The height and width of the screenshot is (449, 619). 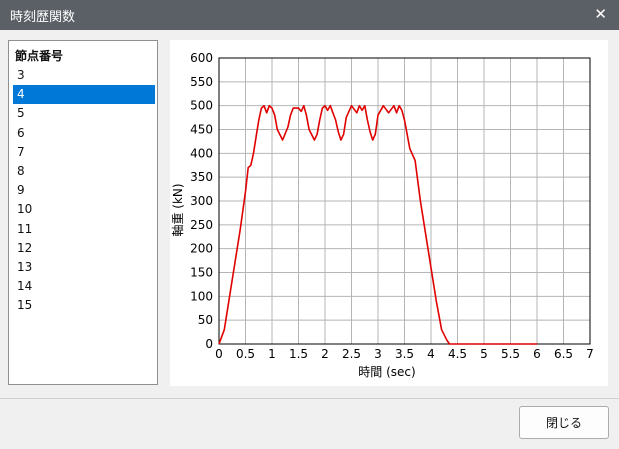 What do you see at coordinates (537, 354) in the screenshot?
I see `x-tick-label: 6` at bounding box center [537, 354].